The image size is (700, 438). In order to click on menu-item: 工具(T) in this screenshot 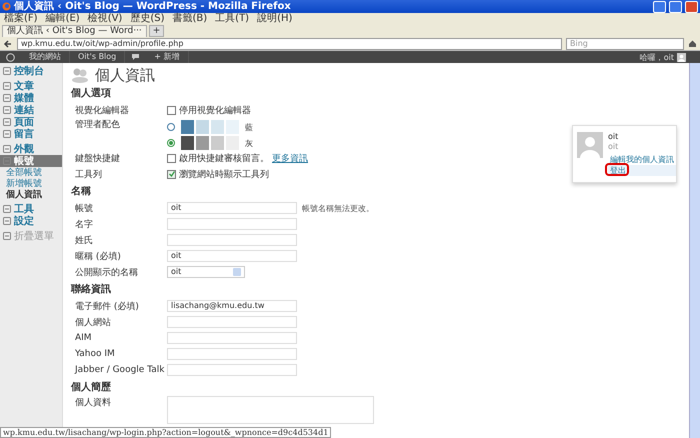, I will do `click(232, 19)`.